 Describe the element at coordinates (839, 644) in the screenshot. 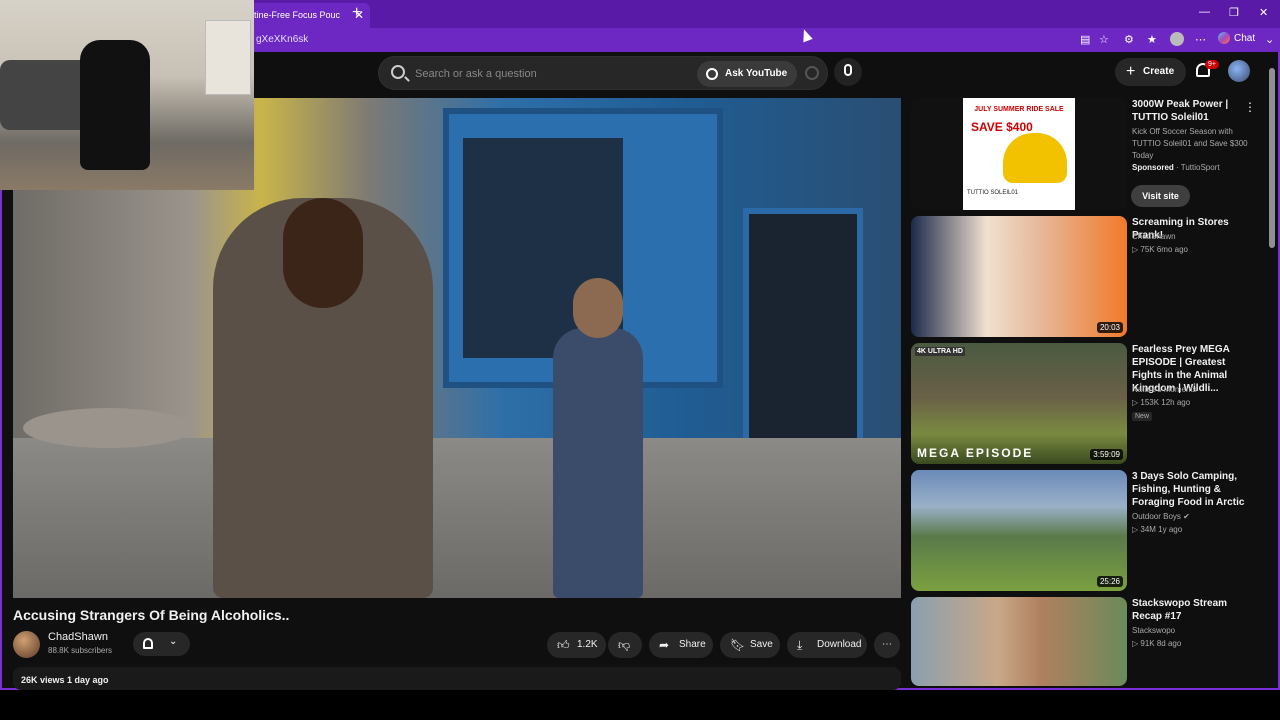

I see `download-label: Download` at that location.